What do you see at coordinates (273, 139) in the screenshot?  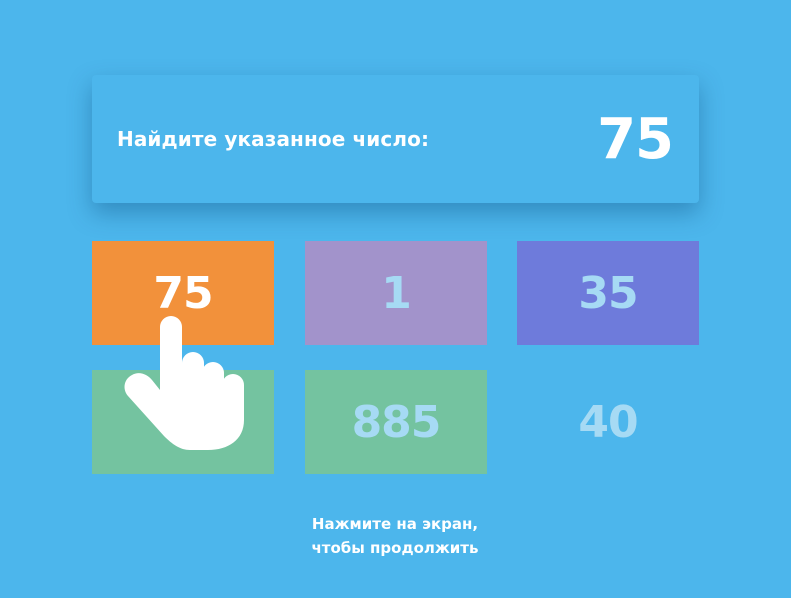 I see `prompt-label: Найдите указанное число:` at bounding box center [273, 139].